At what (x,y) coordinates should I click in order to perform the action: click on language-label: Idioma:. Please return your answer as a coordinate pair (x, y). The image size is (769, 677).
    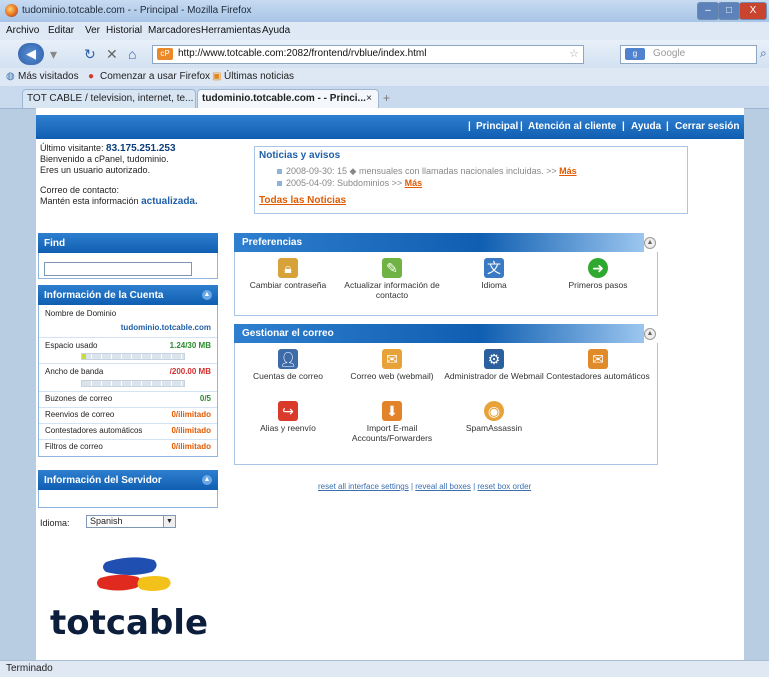
    Looking at the image, I should click on (55, 523).